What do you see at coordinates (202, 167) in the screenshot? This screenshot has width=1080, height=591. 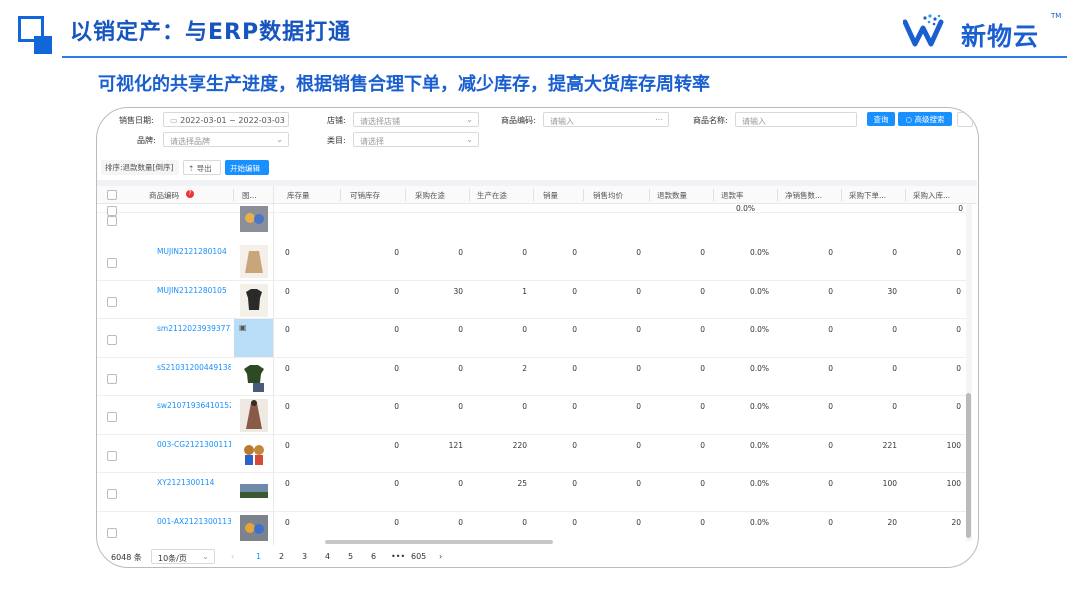 I see `export-button: ⇡ 导出` at bounding box center [202, 167].